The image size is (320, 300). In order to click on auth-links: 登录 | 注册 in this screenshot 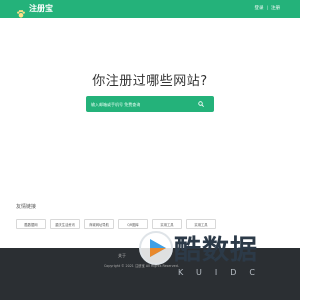, I will do `click(267, 9)`.